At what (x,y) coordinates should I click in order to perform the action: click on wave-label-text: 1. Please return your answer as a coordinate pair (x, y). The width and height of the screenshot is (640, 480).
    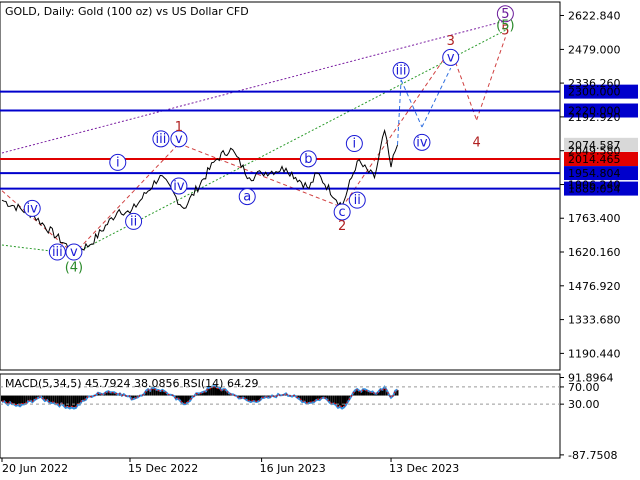
    Looking at the image, I should click on (179, 127).